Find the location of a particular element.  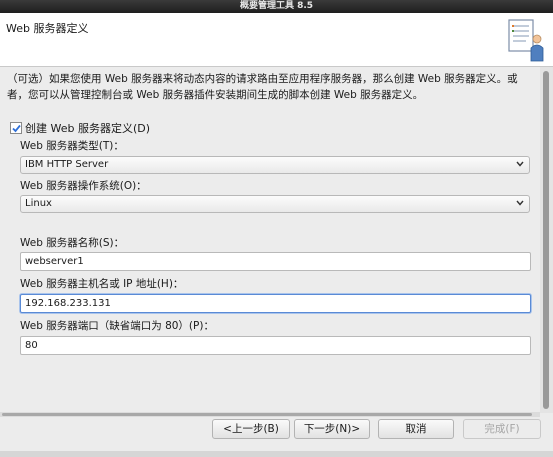

horizontal-scrollbar is located at coordinates (270, 414).